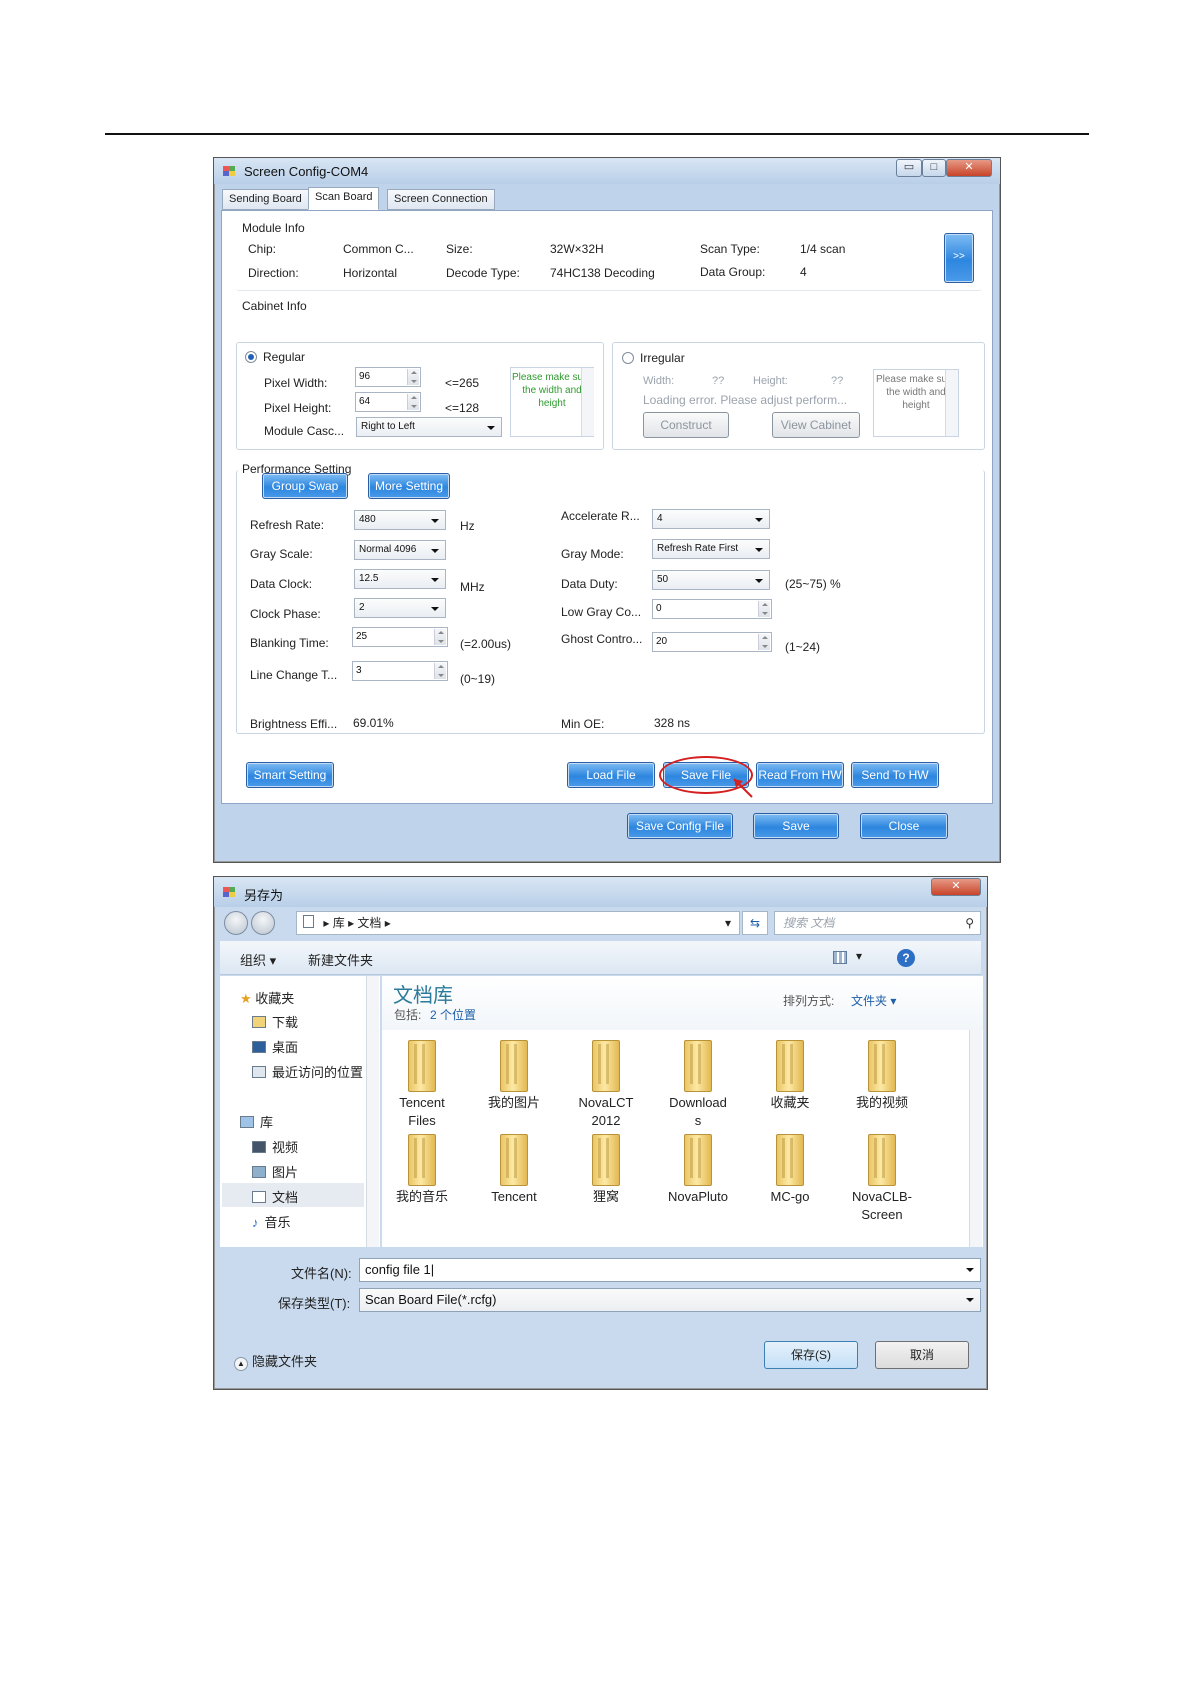 The width and height of the screenshot is (1191, 1684). What do you see at coordinates (388, 377) in the screenshot?
I see `pixel-width-spinner: 96` at bounding box center [388, 377].